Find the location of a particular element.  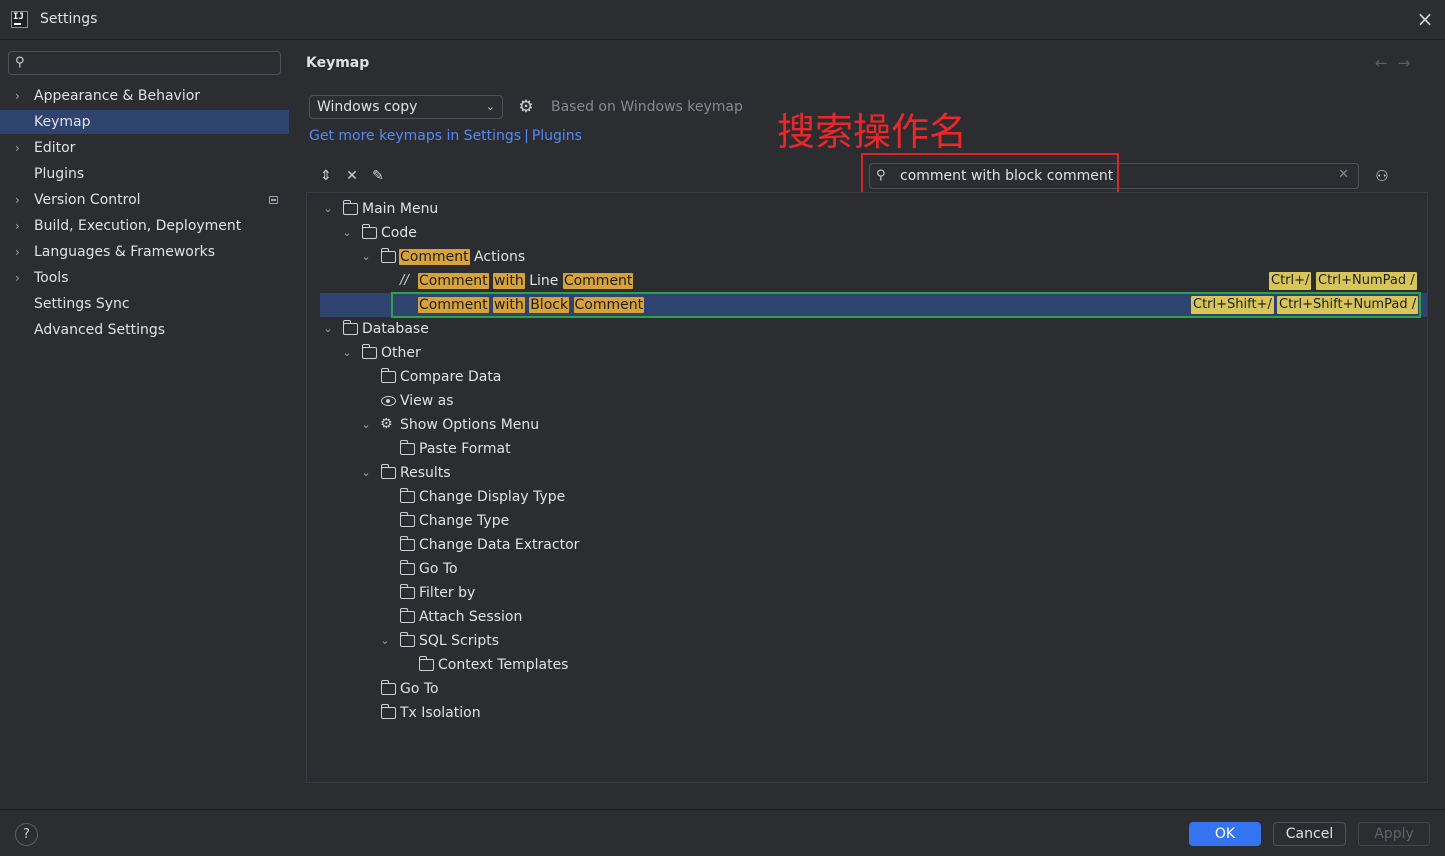

shortcut-badge: Ctrl+/ is located at coordinates (1290, 281).